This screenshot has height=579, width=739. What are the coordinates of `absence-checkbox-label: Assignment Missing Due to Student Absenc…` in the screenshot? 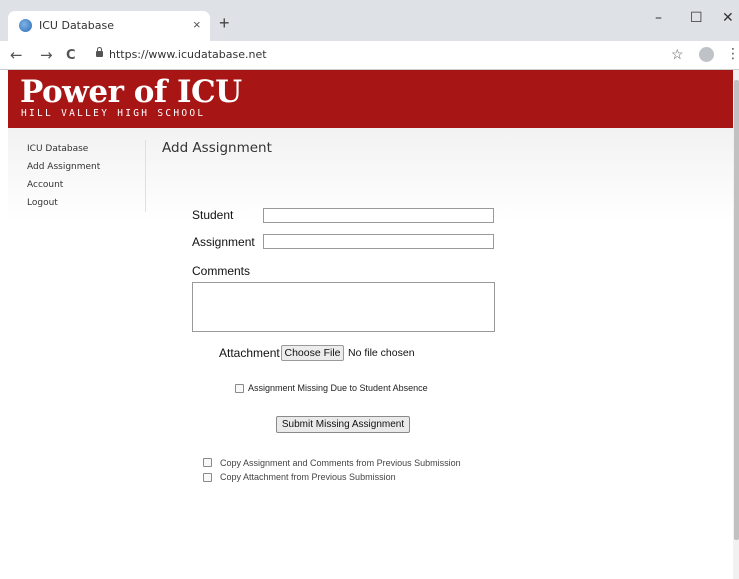 It's located at (338, 388).